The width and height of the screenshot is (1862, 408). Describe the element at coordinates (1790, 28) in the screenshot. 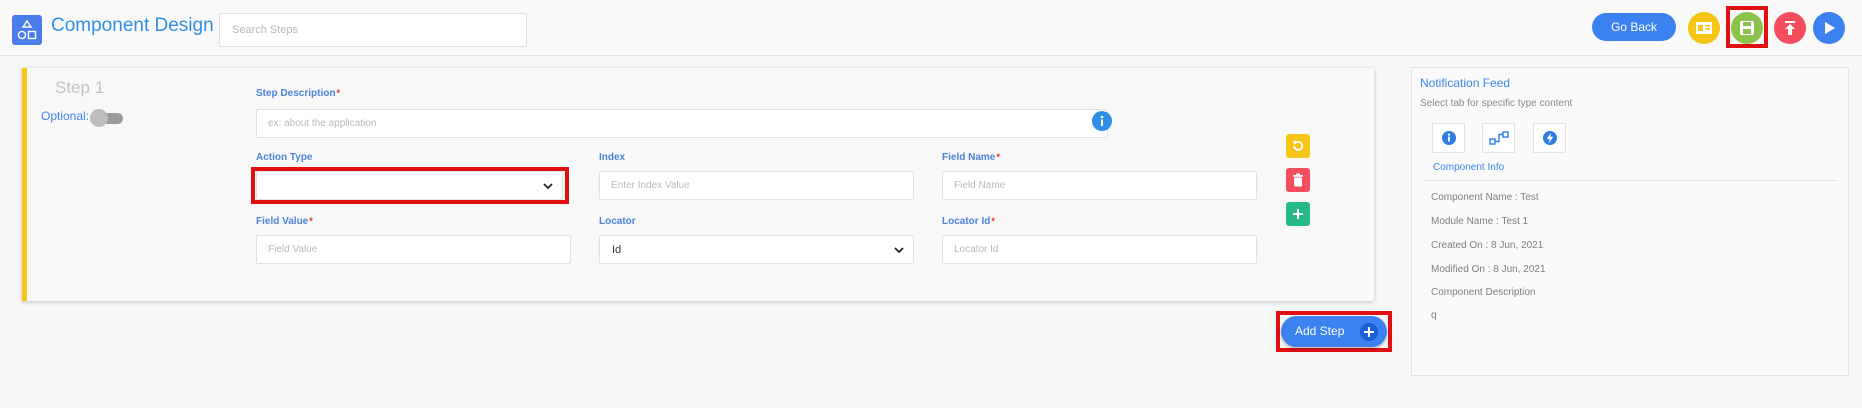

I see `upload-icon` at that location.